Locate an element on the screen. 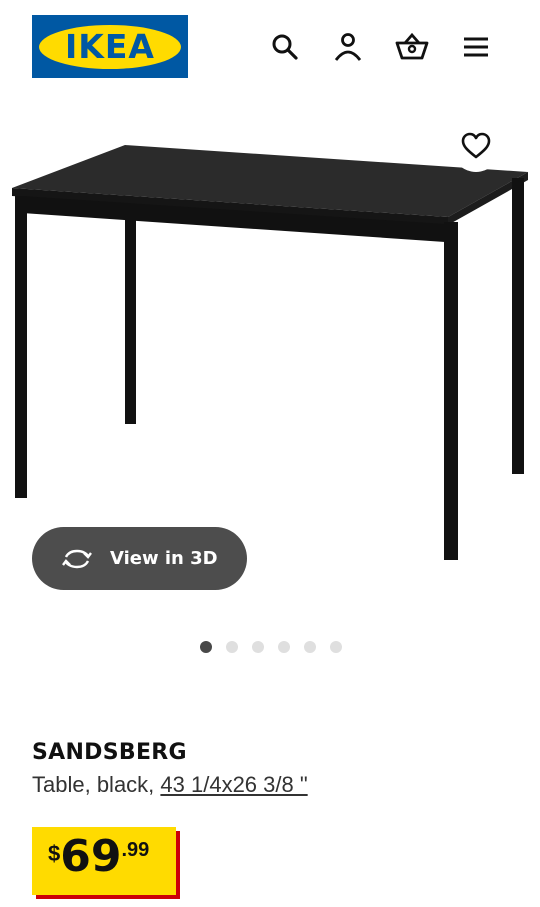 The width and height of the screenshot is (540, 907). product-description-text: Table, black, is located at coordinates (96, 784).